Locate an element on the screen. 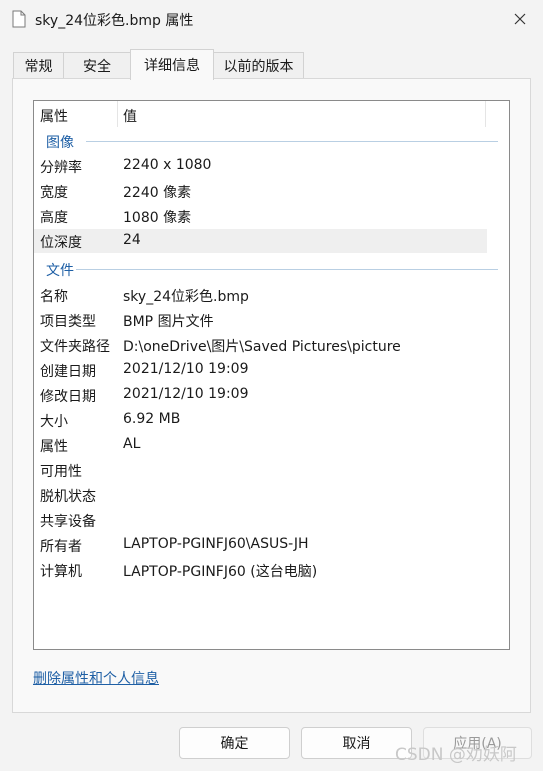 Image resolution: width=543 pixels, height=771 pixels. table-row: 名称 sky_24位彩色.bmp is located at coordinates (260, 295).